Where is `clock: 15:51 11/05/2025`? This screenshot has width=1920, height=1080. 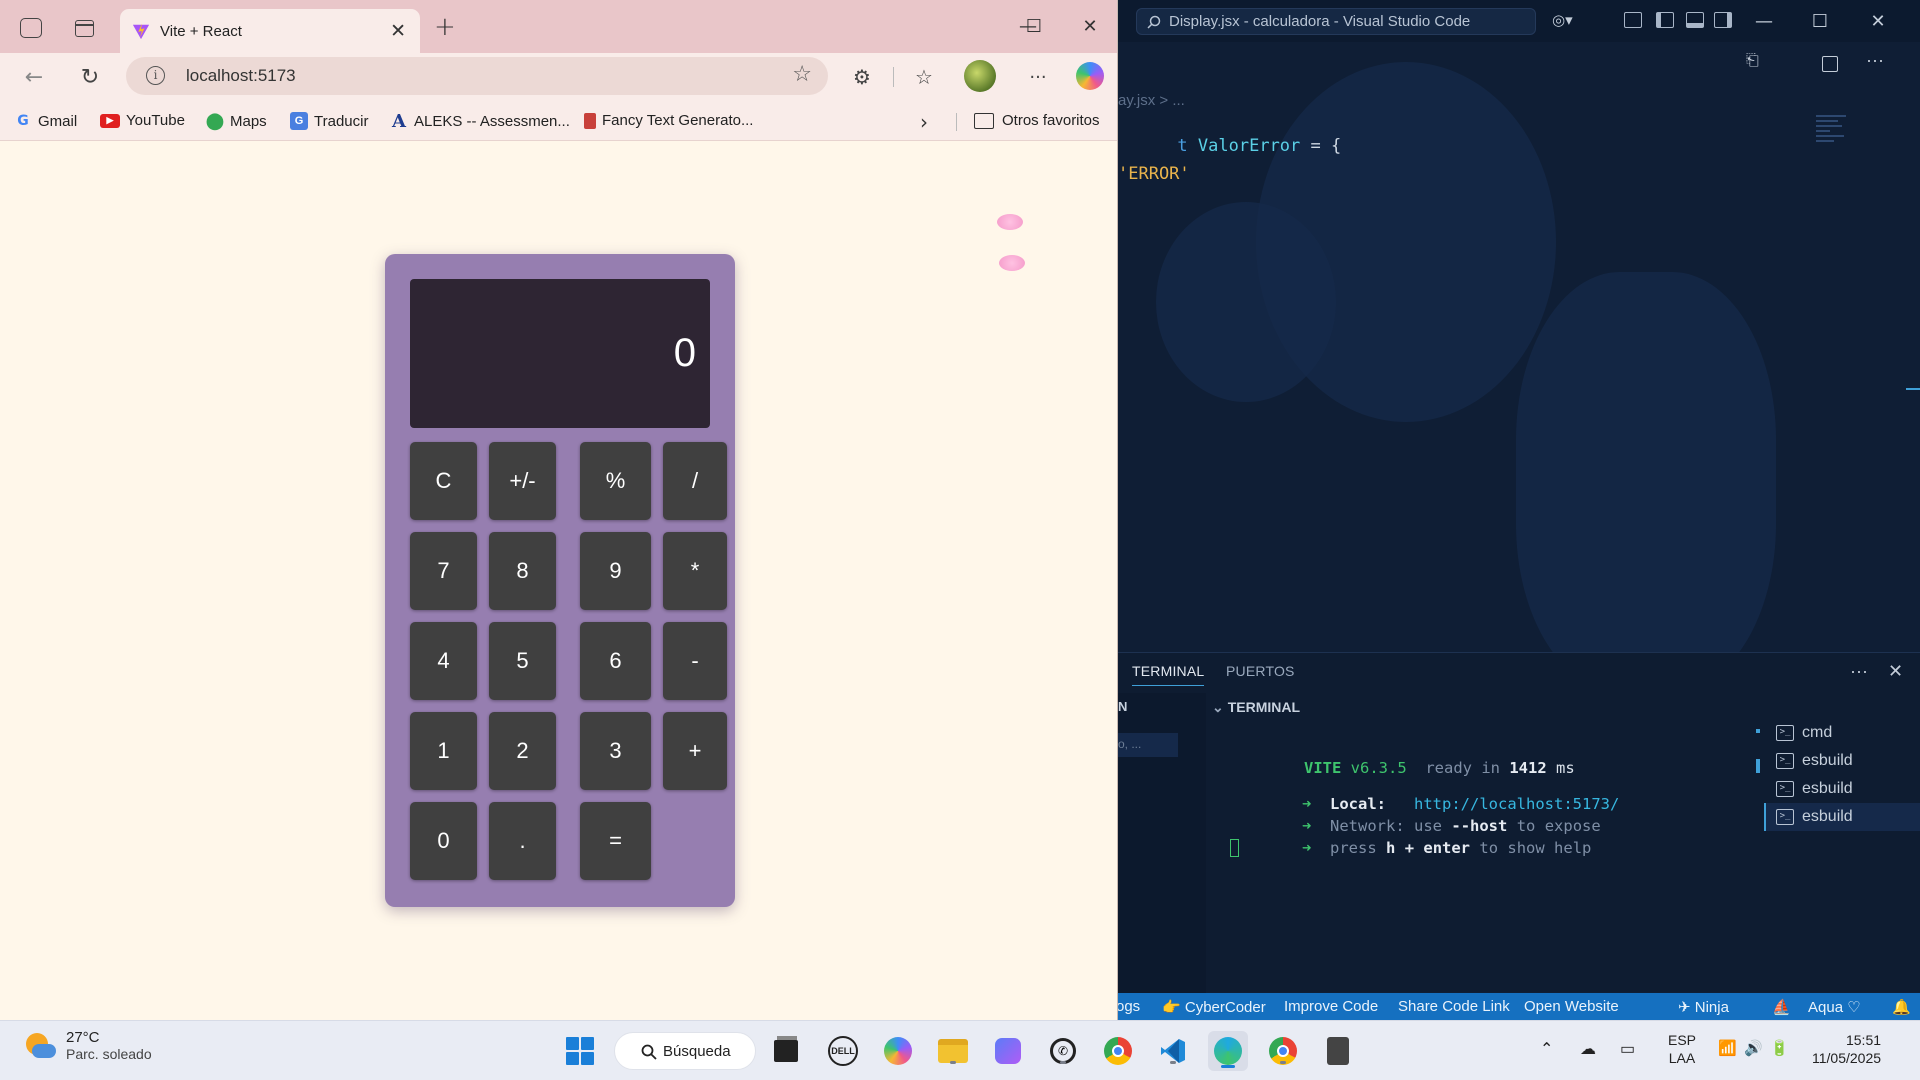 clock: 15:51 11/05/2025 is located at coordinates (1846, 1049).